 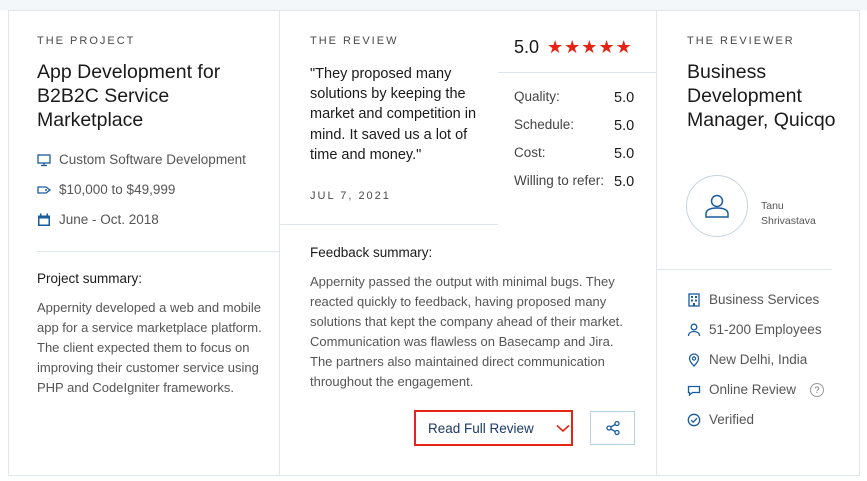 What do you see at coordinates (753, 389) in the screenshot?
I see `reviewer-review-type-text: Online Review` at bounding box center [753, 389].